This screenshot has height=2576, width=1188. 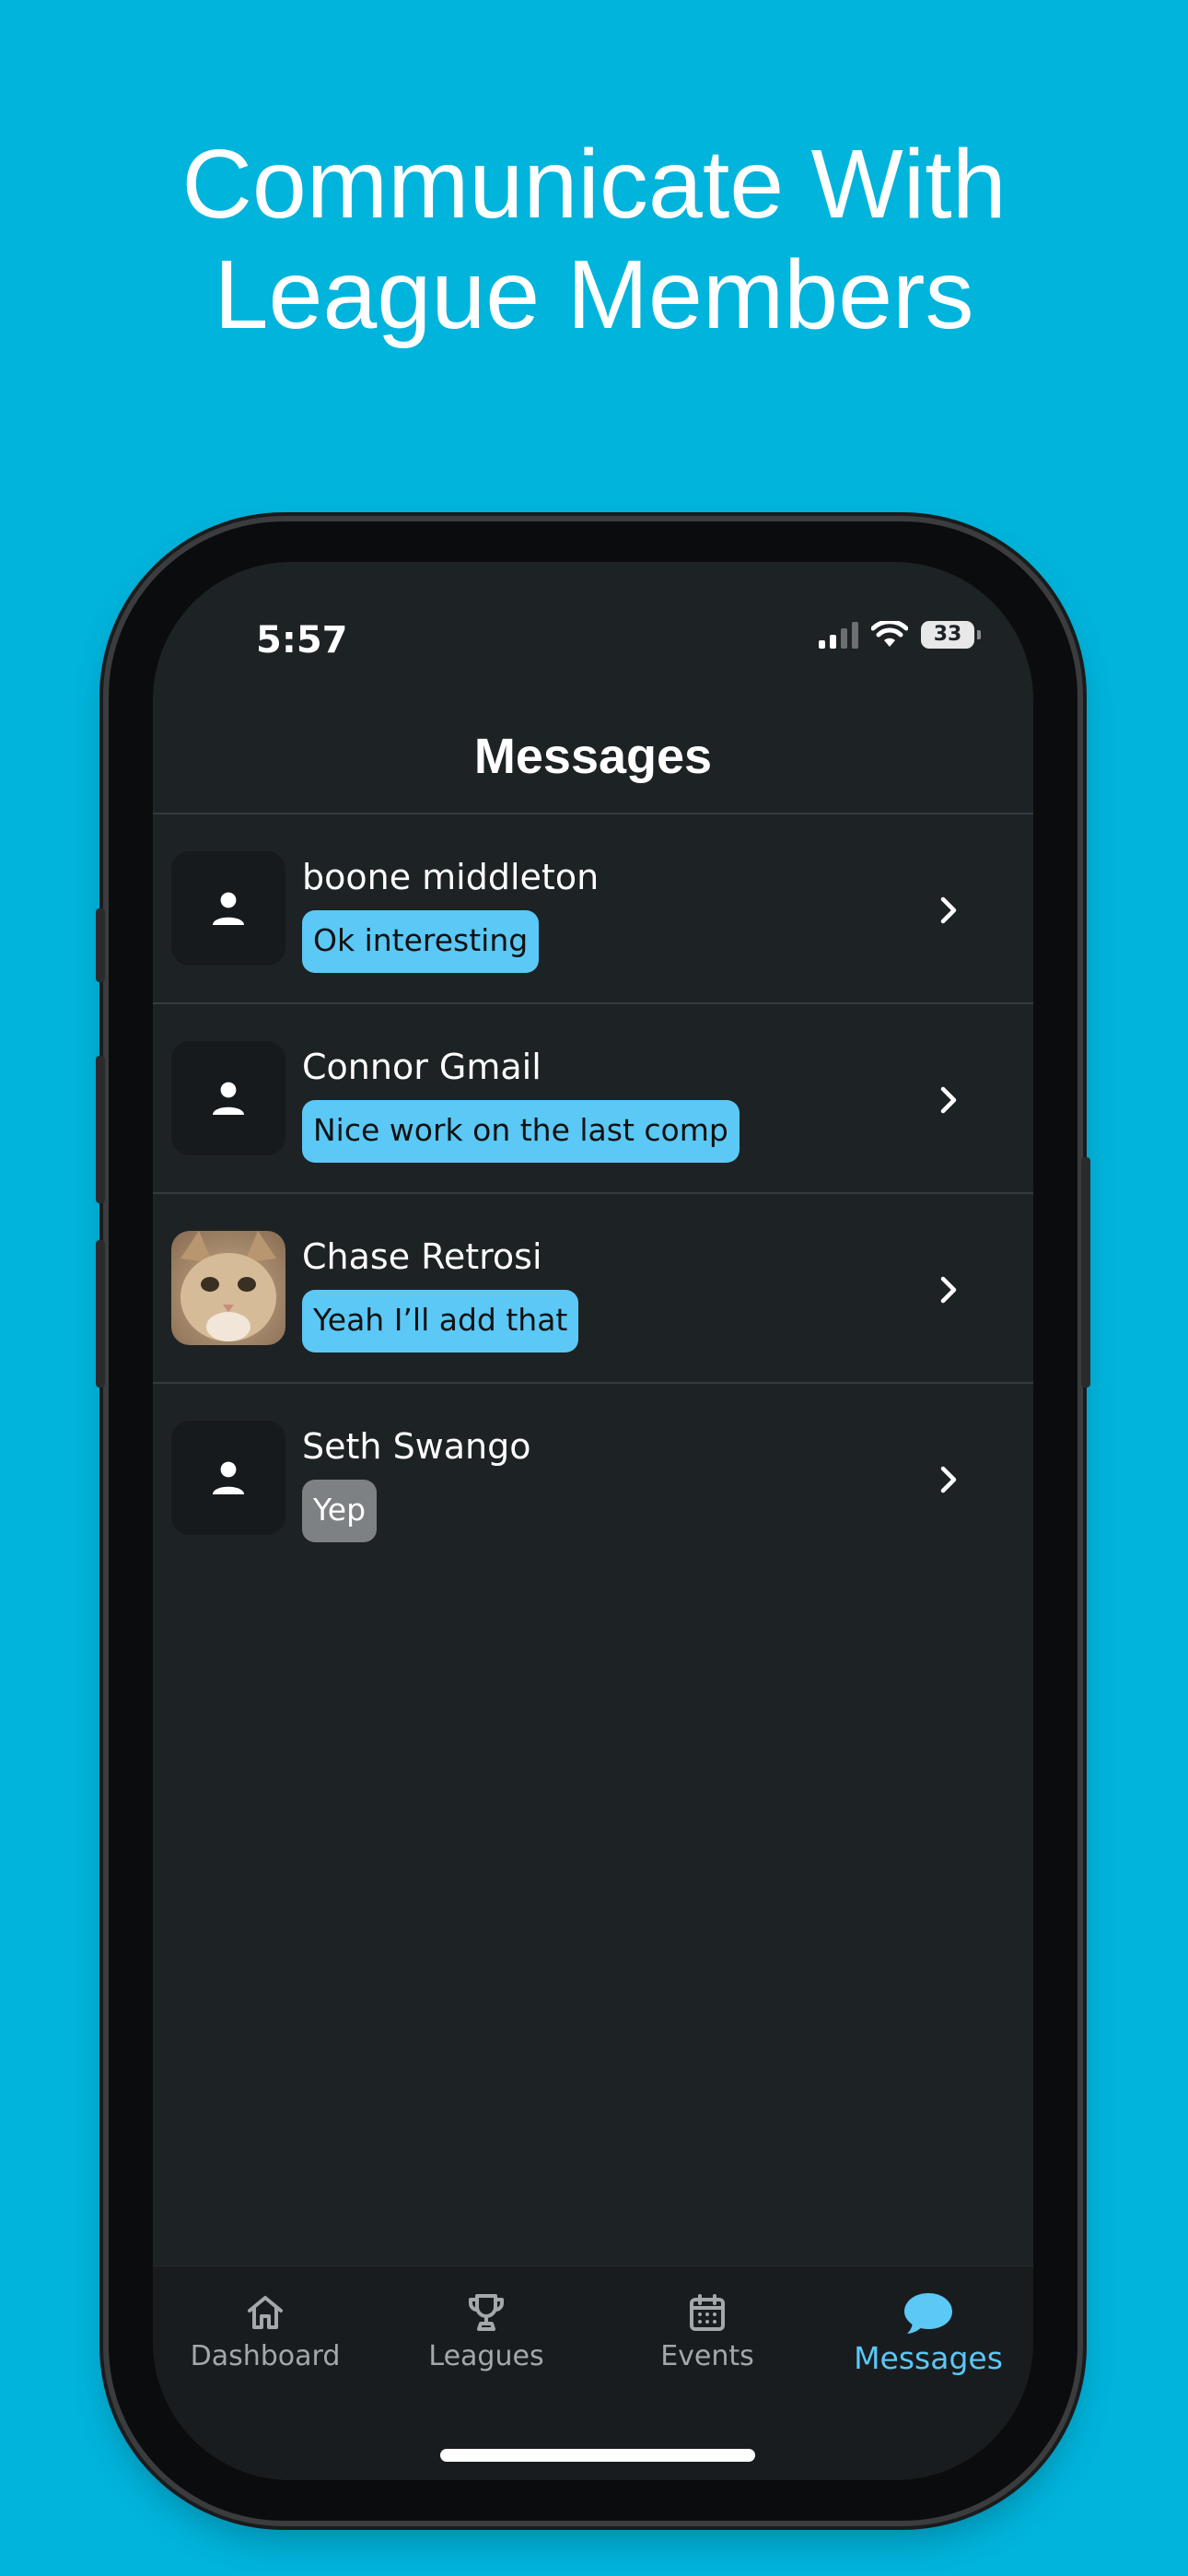 What do you see at coordinates (416, 1446) in the screenshot?
I see `contact-name: Seth Swango` at bounding box center [416, 1446].